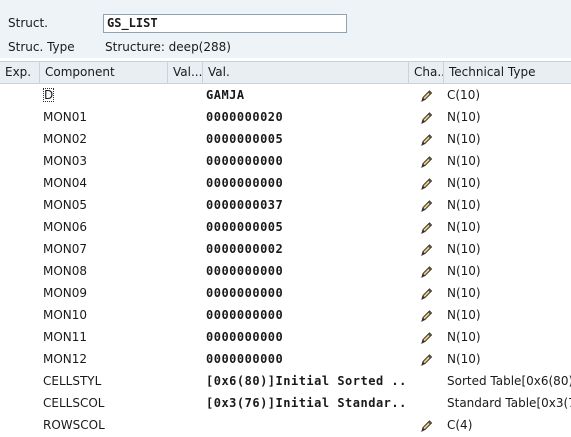 The height and width of the screenshot is (437, 571). Describe the element at coordinates (104, 293) in the screenshot. I see `component-name: MON09` at that location.